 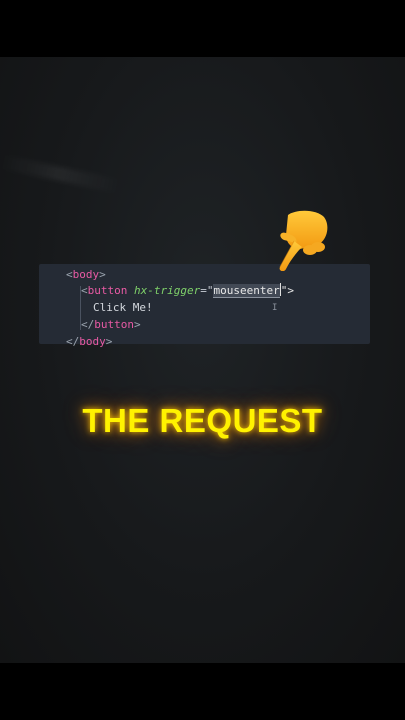 What do you see at coordinates (287, 290) in the screenshot?
I see `code-punct: ">` at bounding box center [287, 290].